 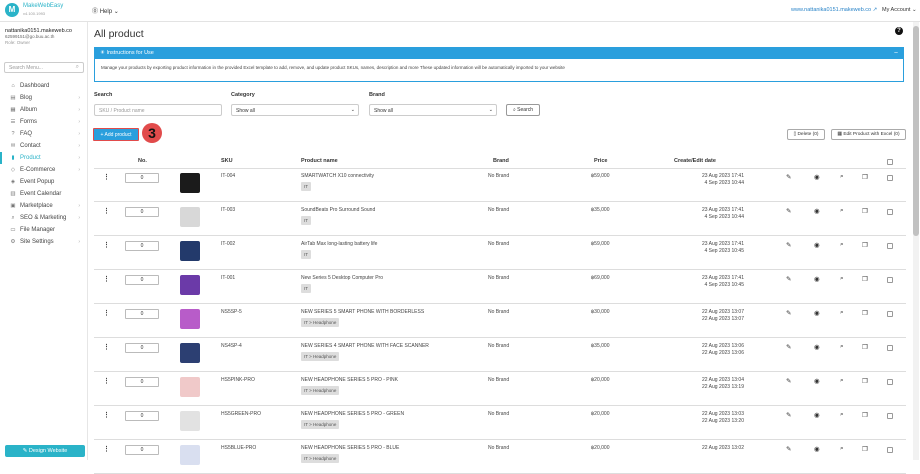 What do you see at coordinates (44, 110) in the screenshot?
I see `sidebar-item-album: ▦ Album ›` at bounding box center [44, 110].